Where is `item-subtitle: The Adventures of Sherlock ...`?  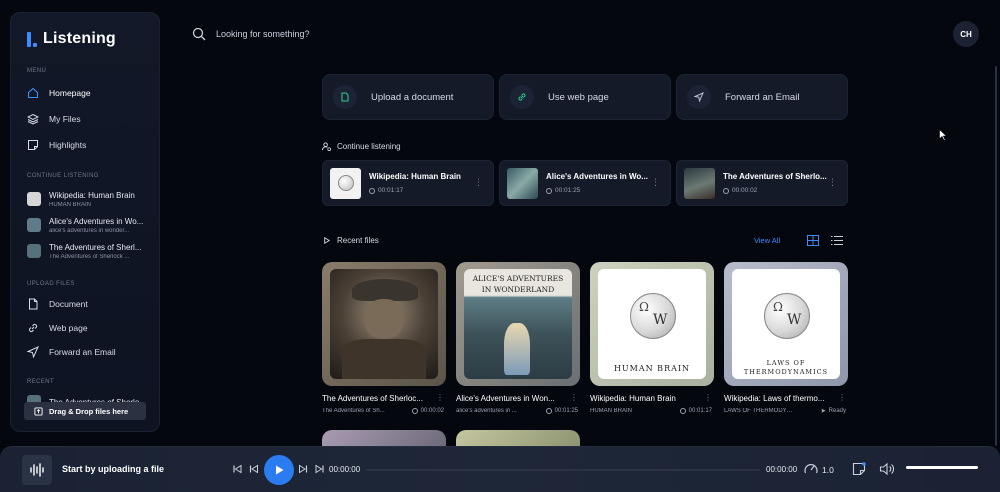 item-subtitle: The Adventures of Sherlock ... is located at coordinates (89, 256).